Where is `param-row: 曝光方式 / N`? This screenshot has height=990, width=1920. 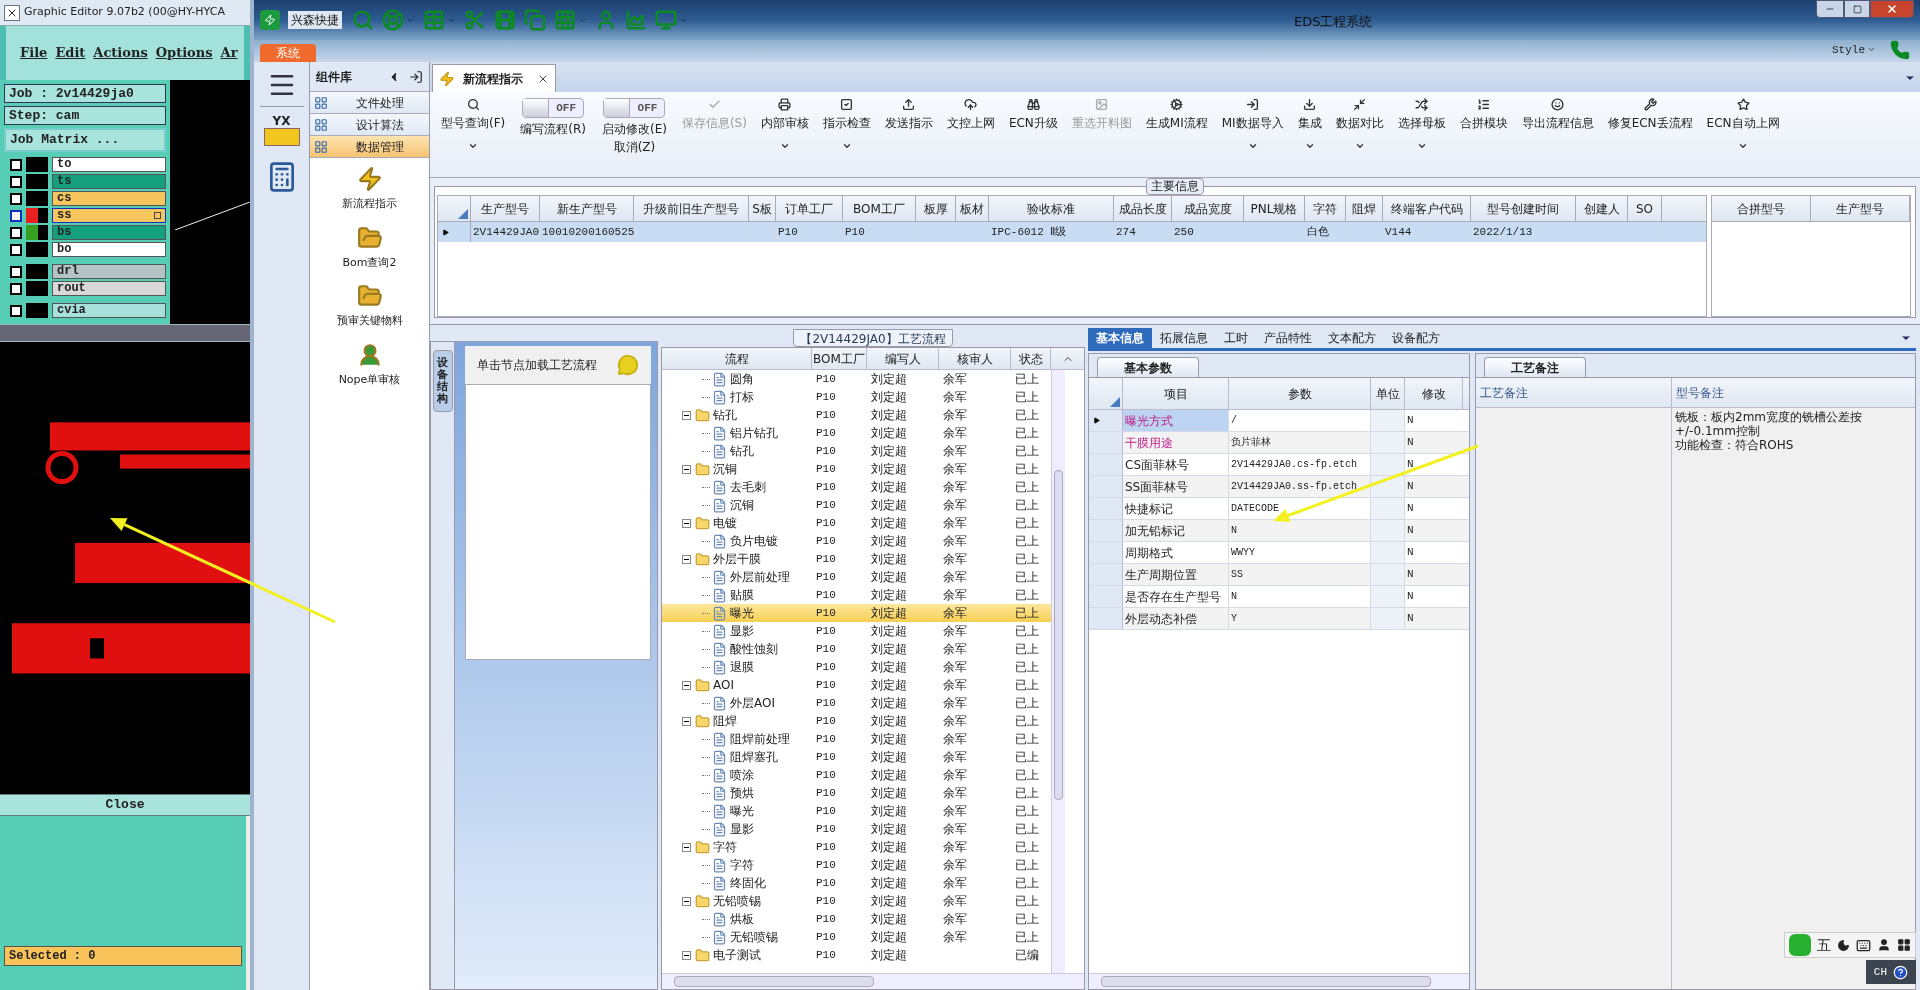
param-row: 曝光方式 / N is located at coordinates (1279, 421).